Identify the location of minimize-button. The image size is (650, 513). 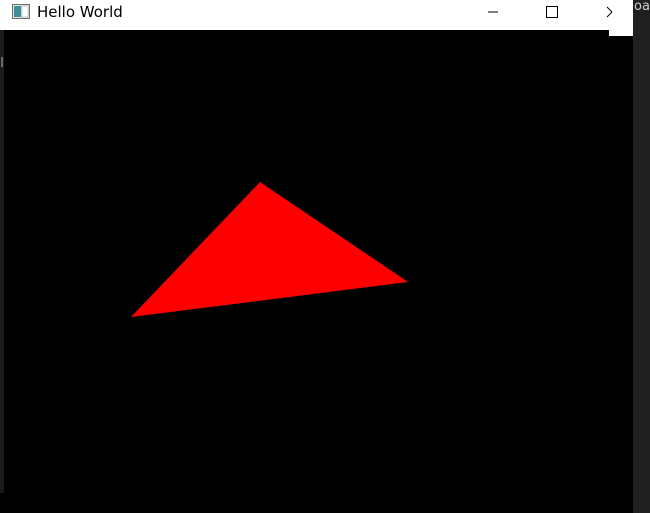
(493, 12).